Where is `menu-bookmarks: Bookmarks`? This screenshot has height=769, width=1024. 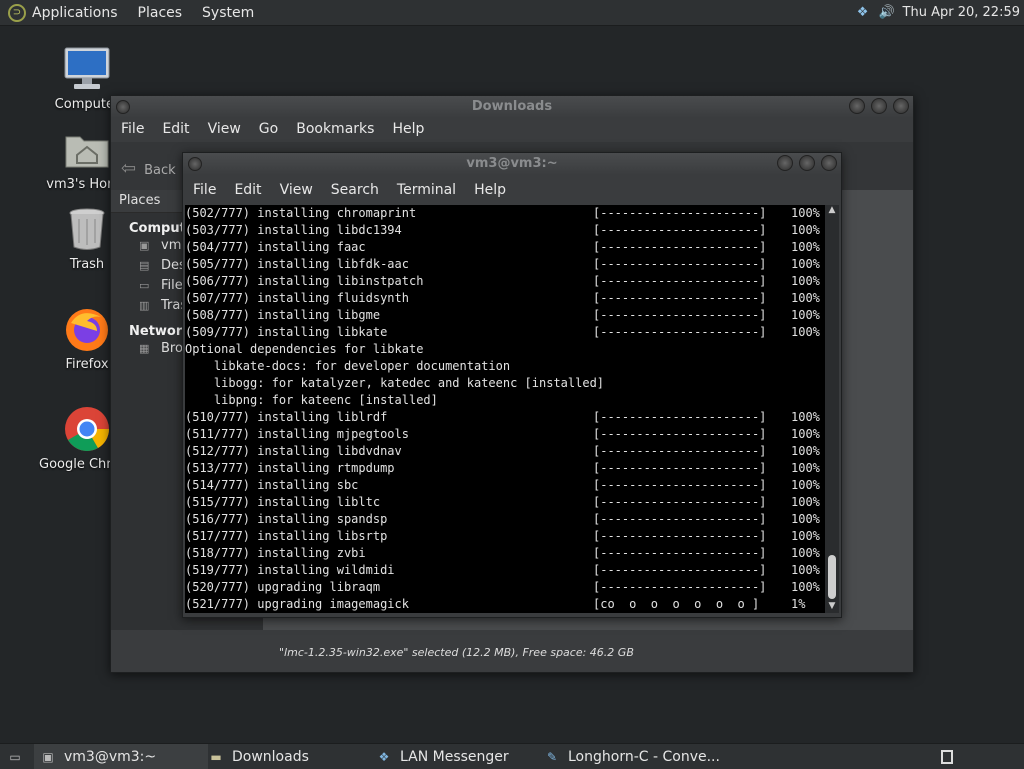
menu-bookmarks: Bookmarks is located at coordinates (335, 129).